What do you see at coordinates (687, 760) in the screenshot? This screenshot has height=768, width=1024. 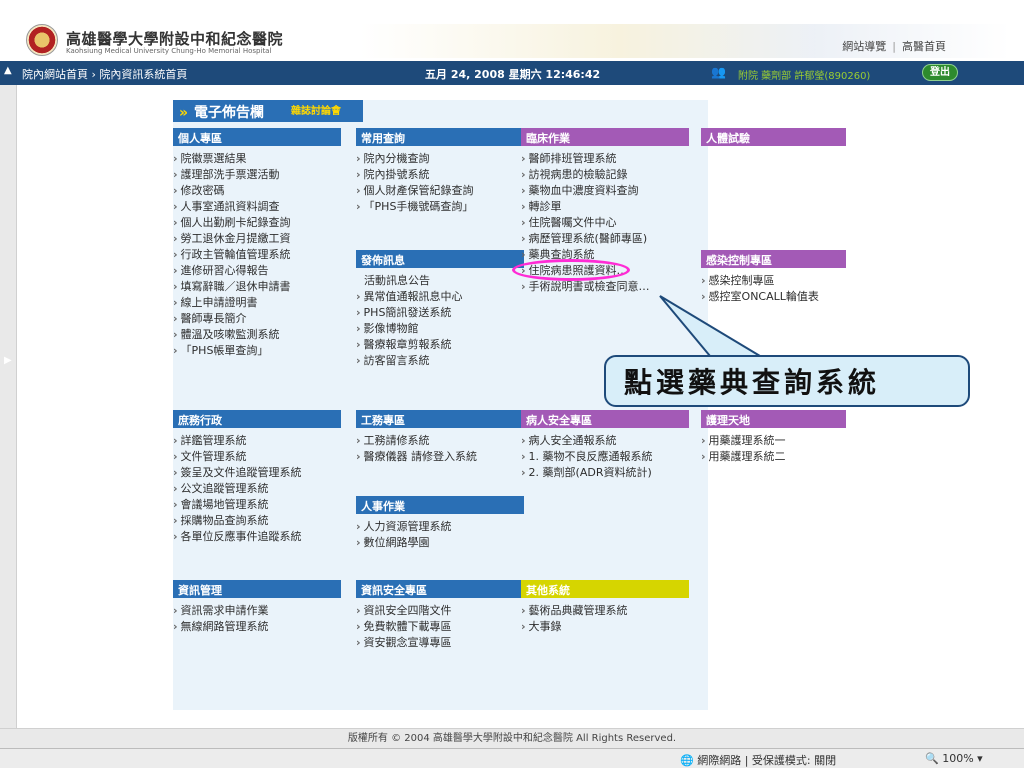 I see `globe-icon: 🌐` at bounding box center [687, 760].